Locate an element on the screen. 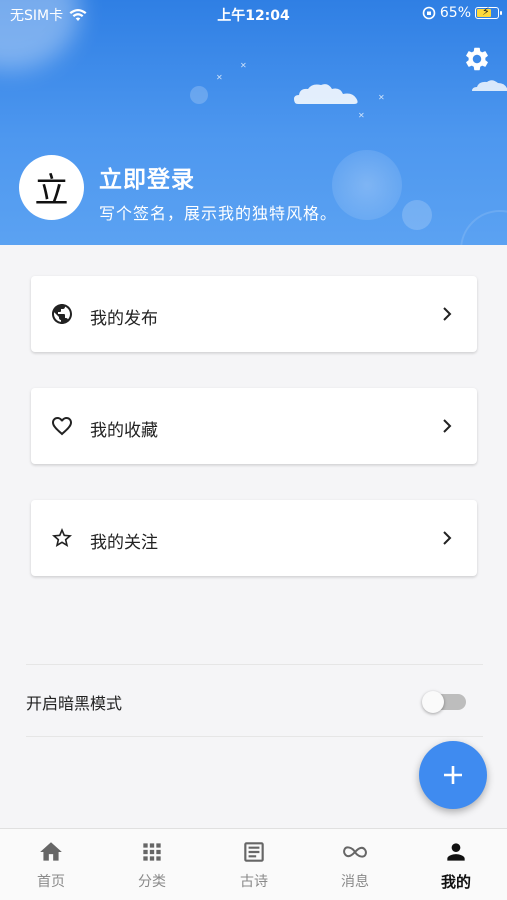 The width and height of the screenshot is (507, 900). menu-my-following: 我的关注 is located at coordinates (254, 538).